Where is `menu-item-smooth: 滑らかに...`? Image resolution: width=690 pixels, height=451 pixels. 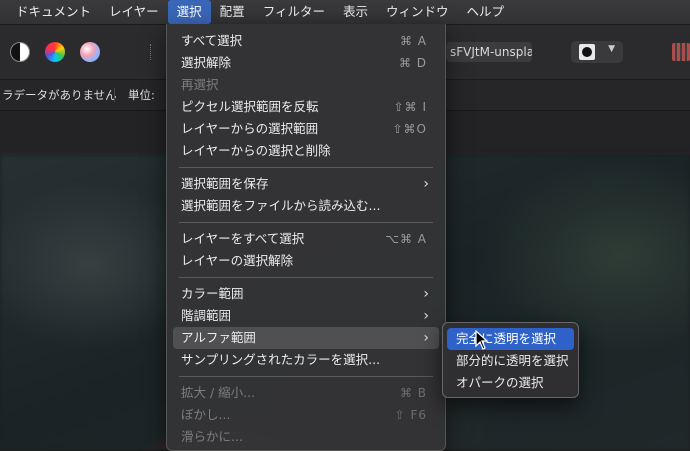
menu-item-smooth: 滑らかに... is located at coordinates (212, 436).